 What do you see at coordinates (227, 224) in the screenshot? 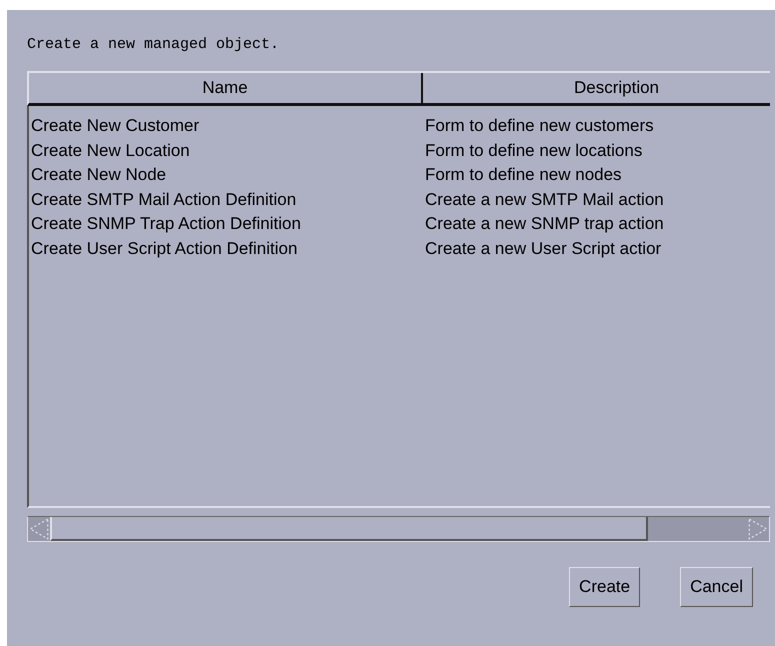
I see `table-cell: Create SNMP Trap Action Definition` at bounding box center [227, 224].